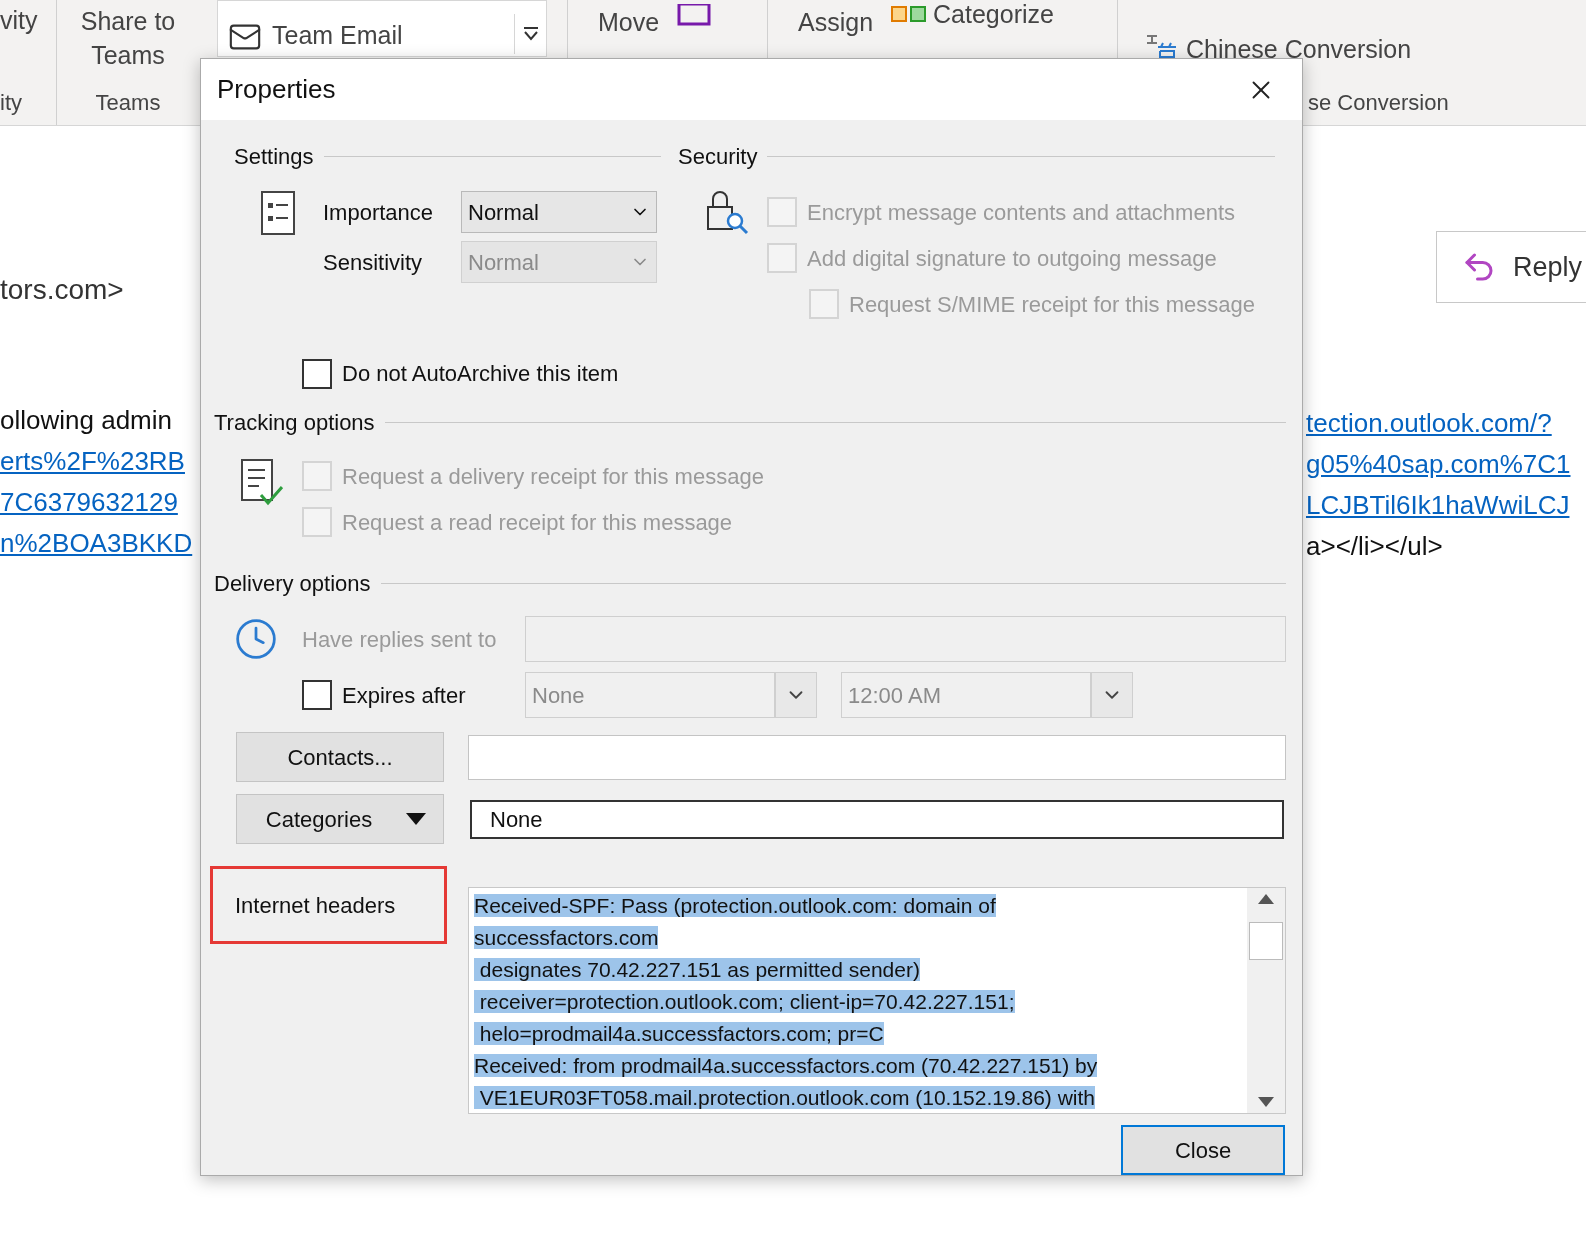  I want to click on checkbox-label: Request S/MIME receipt for this message, so click(1052, 304).